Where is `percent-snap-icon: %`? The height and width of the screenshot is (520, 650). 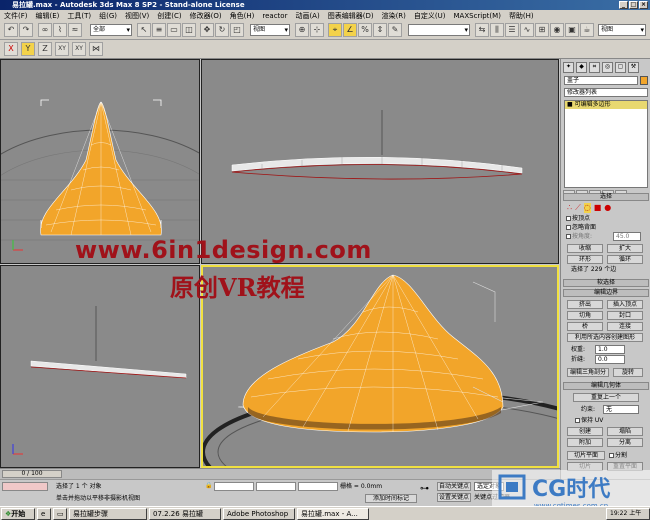 percent-snap-icon: % is located at coordinates (365, 30).